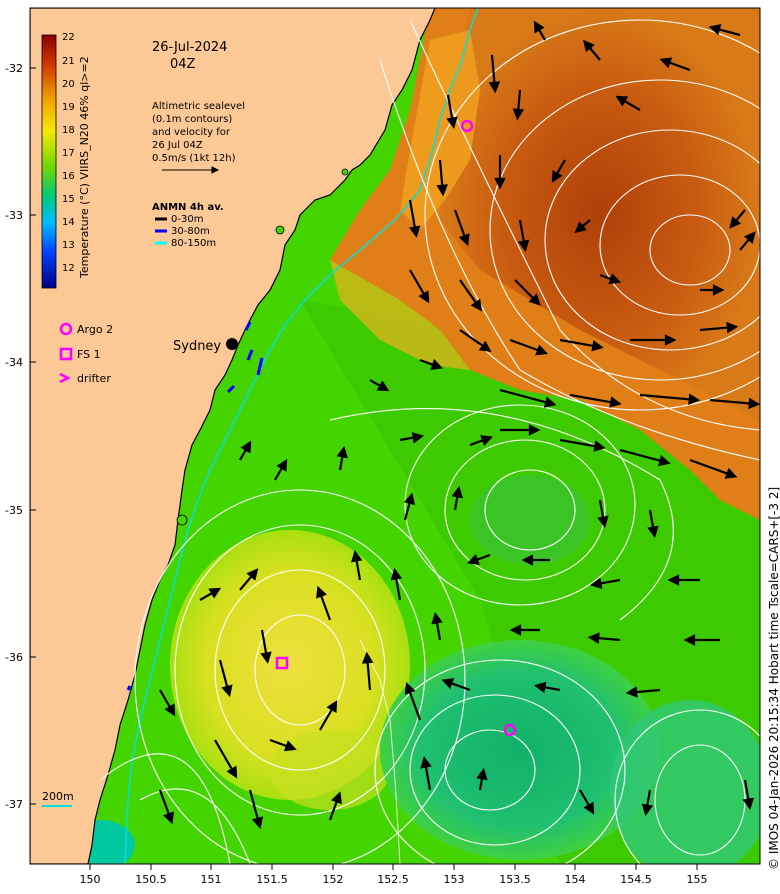 The width and height of the screenshot is (780, 894). Describe the element at coordinates (697, 879) in the screenshot. I see `lon-tick-label: 155` at that location.